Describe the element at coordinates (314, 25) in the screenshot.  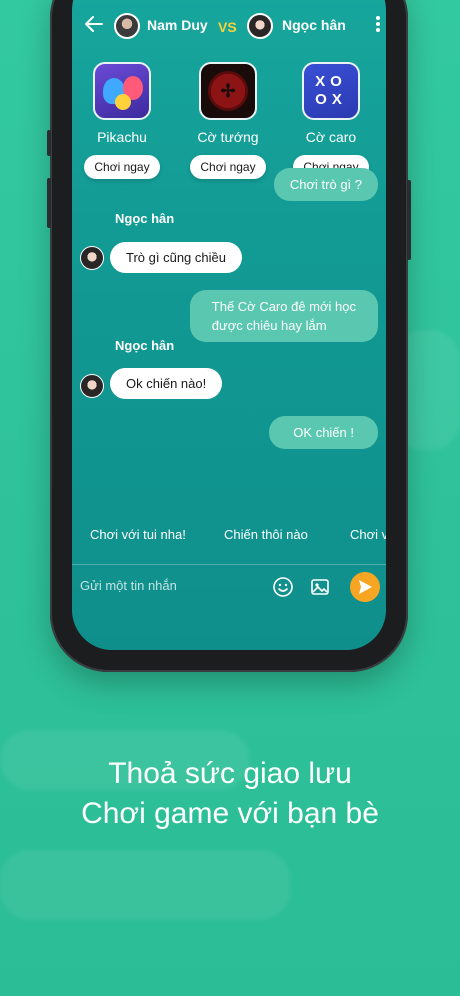
I see `player2-name: Ngọc hân` at that location.